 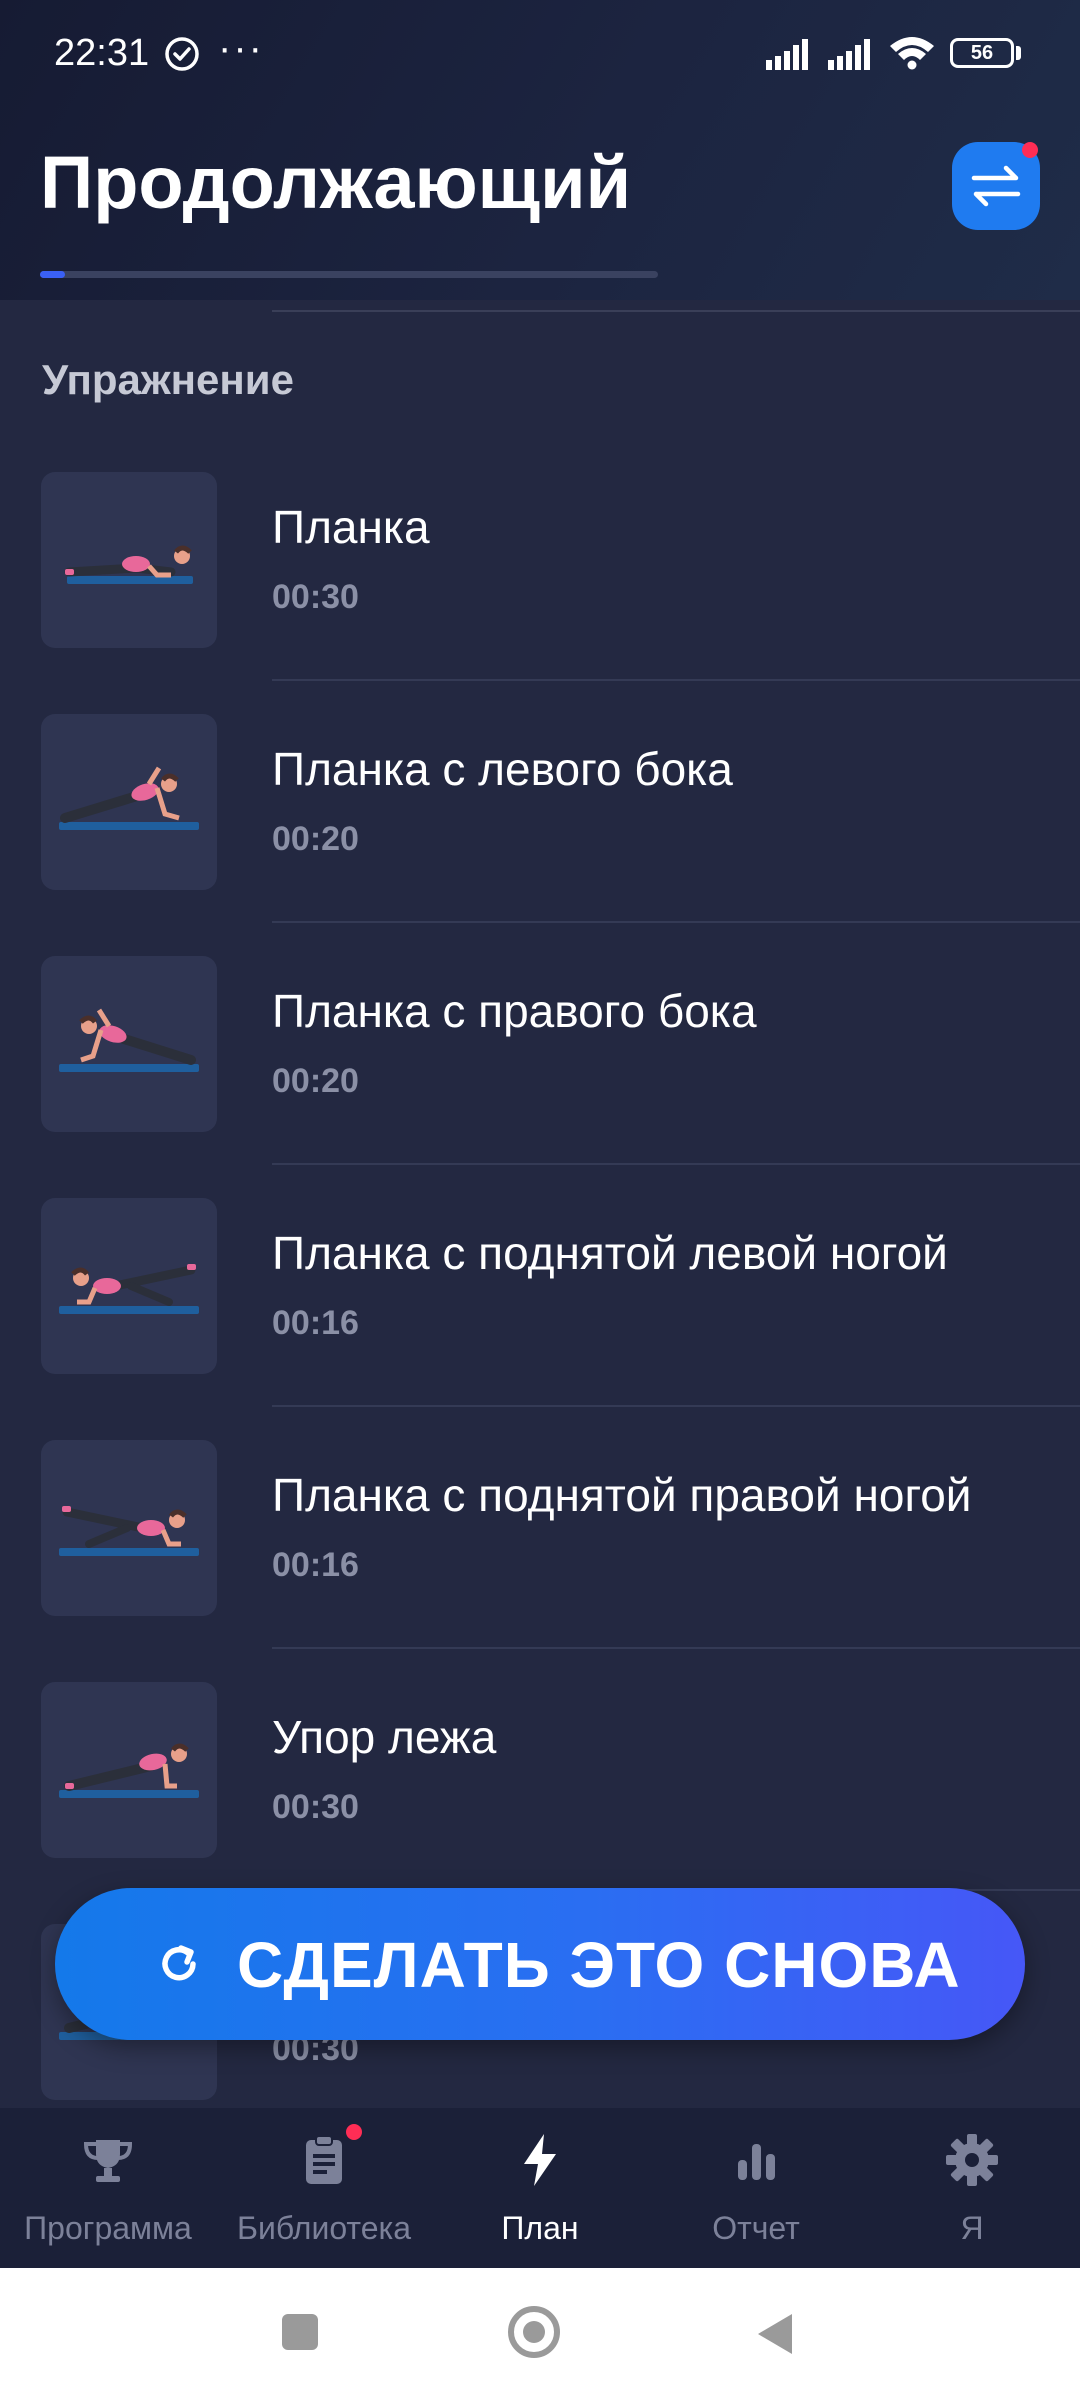 I want to click on exercise-name: Планка с поднятой правой ногой, so click(x=622, y=1495).